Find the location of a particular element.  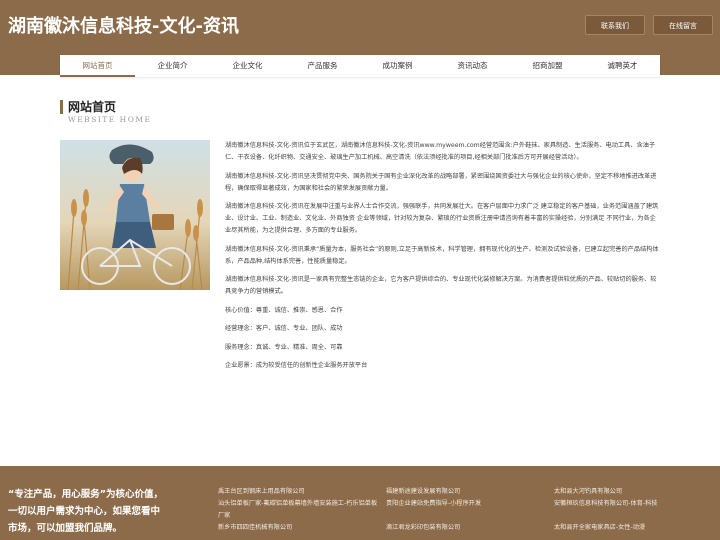

footer-link: 汕头铝单板厂家-氟碳铝单板幕墙外墙安装施工-朽乐铝单板厂家 is located at coordinates (298, 510).